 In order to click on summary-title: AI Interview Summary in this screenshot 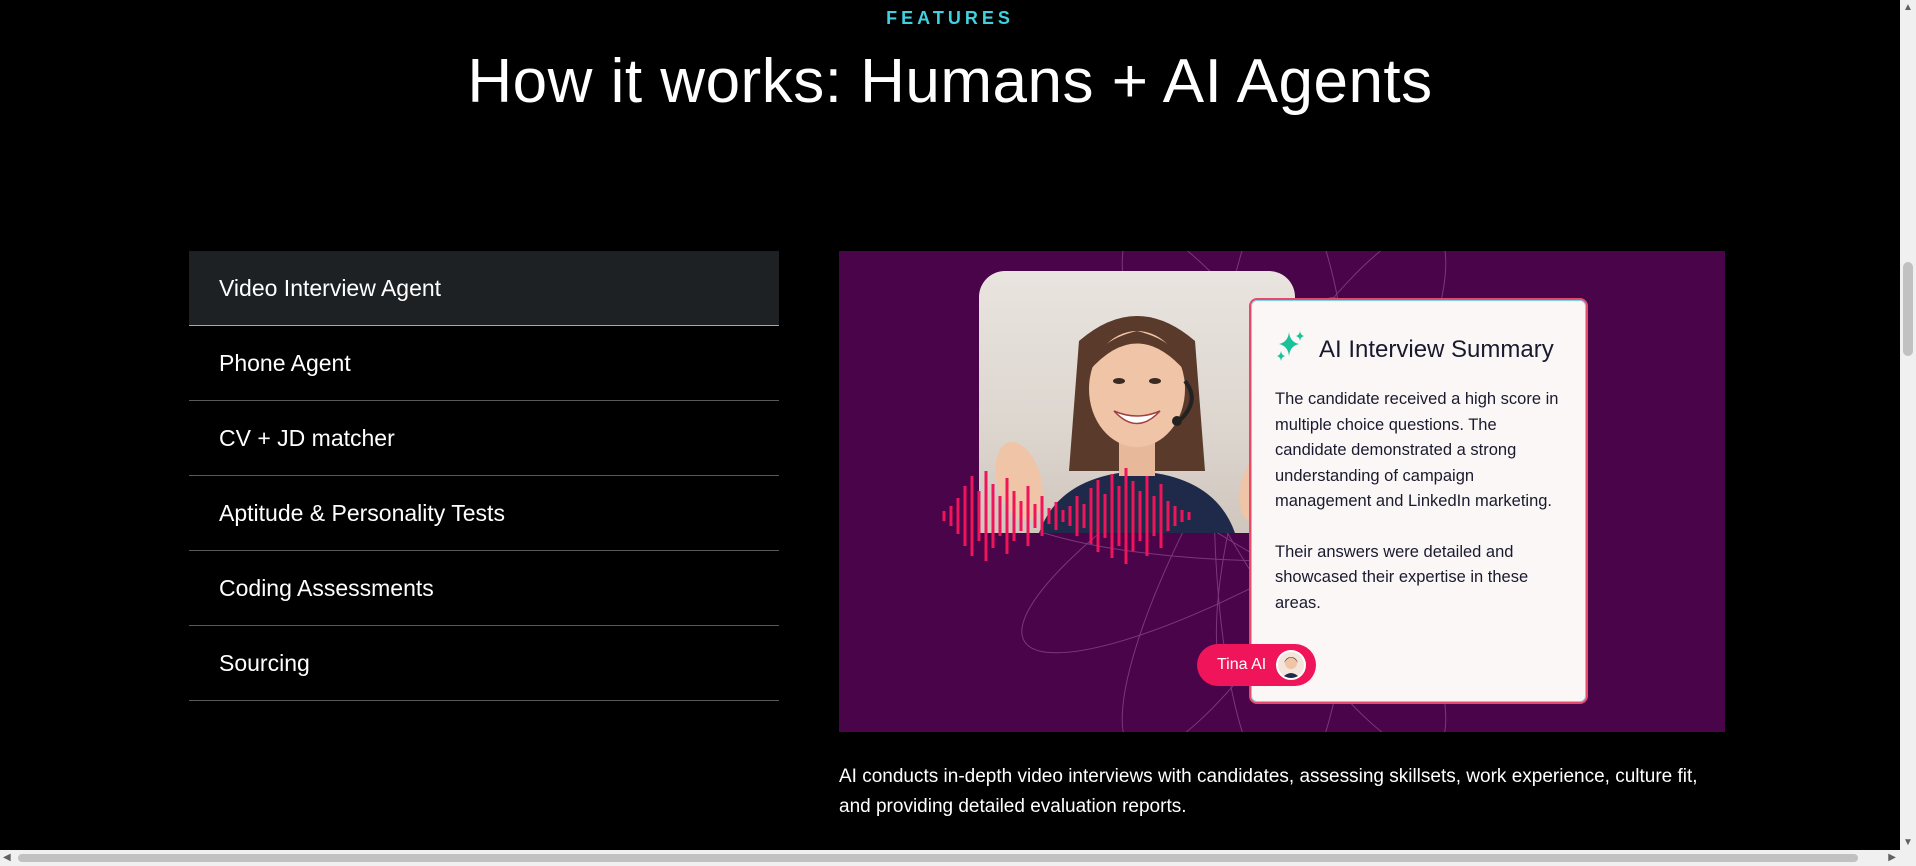, I will do `click(1436, 349)`.